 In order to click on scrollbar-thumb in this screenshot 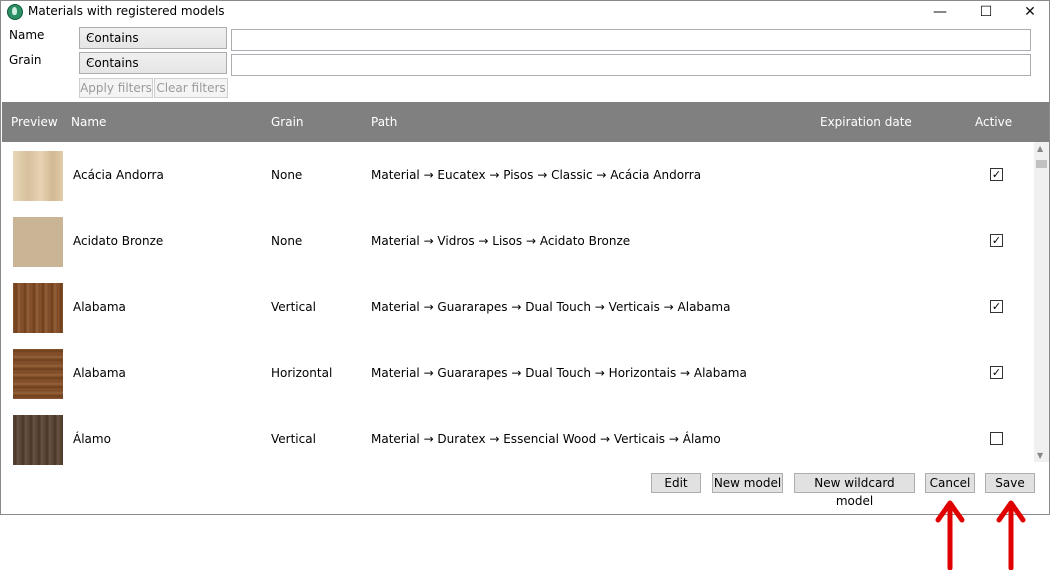, I will do `click(1041, 164)`.